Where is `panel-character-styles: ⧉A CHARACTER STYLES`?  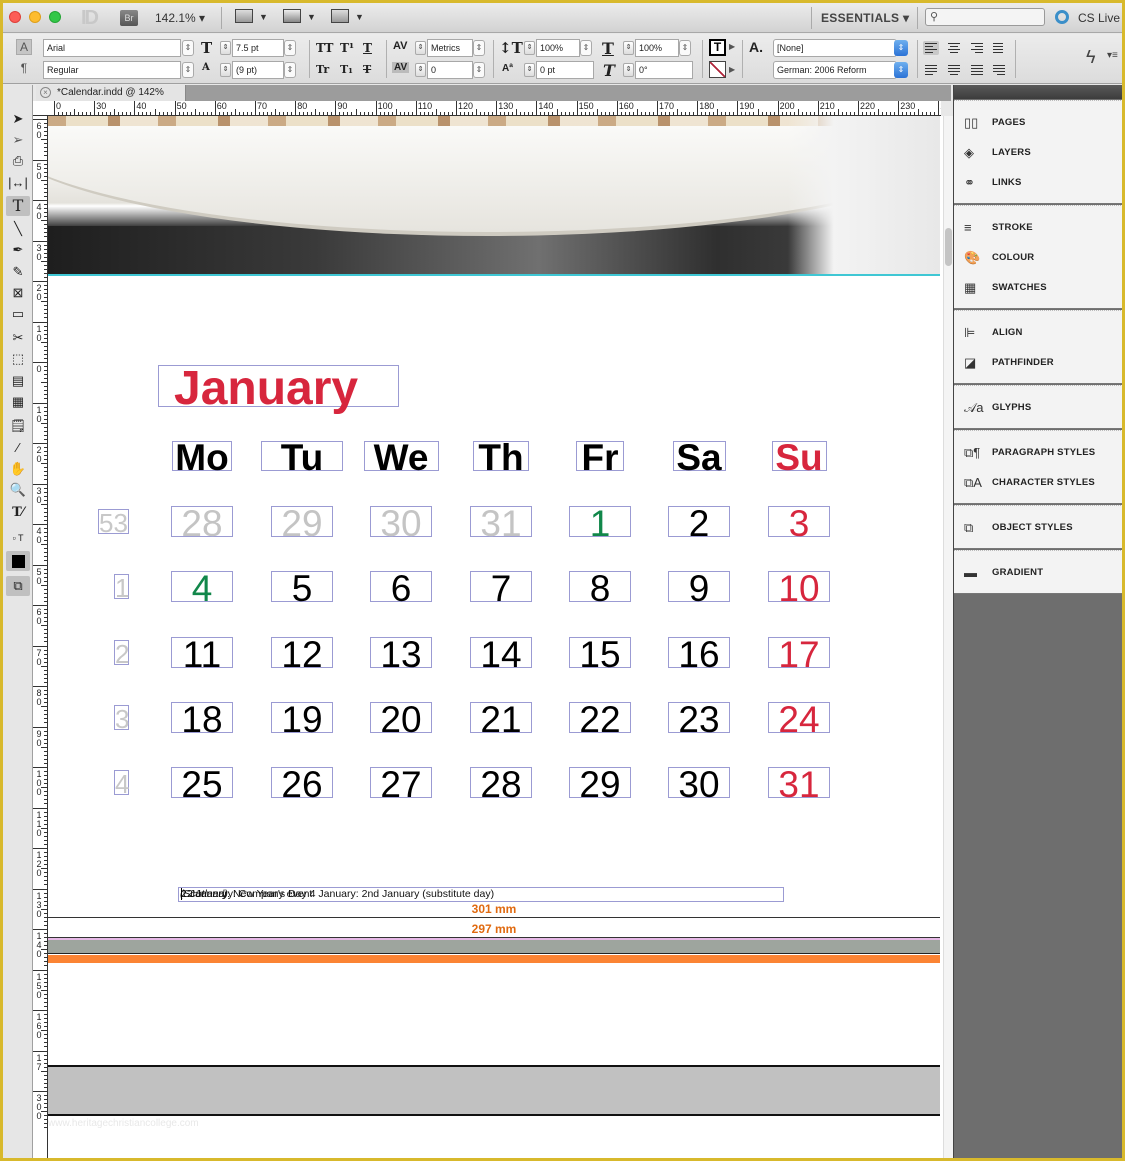
panel-character-styles: ⧉A CHARACTER STYLES is located at coordinates (1038, 483).